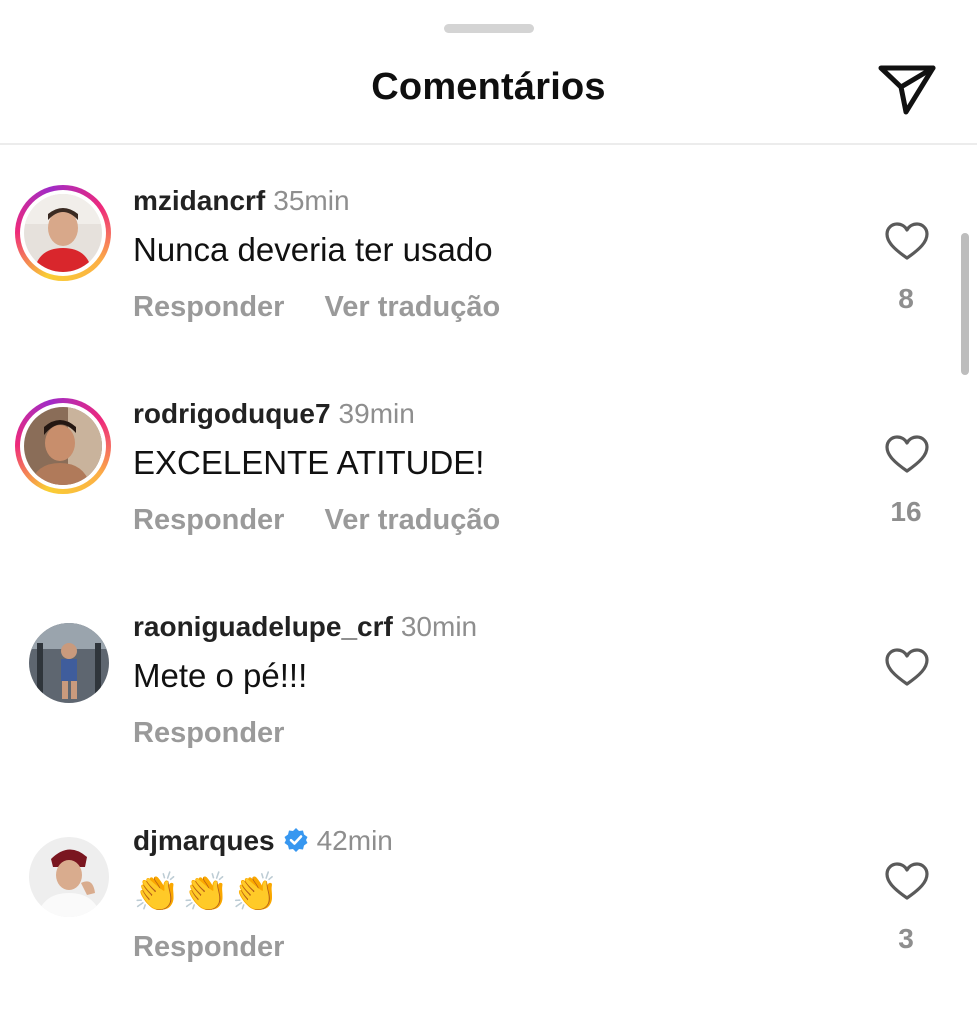 The image size is (977, 1024). Describe the element at coordinates (207, 893) in the screenshot. I see `comment-text: 👏👏👏` at that location.